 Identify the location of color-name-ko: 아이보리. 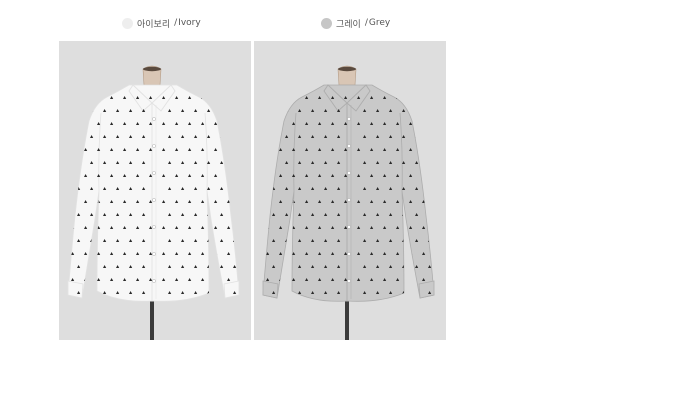
(154, 24).